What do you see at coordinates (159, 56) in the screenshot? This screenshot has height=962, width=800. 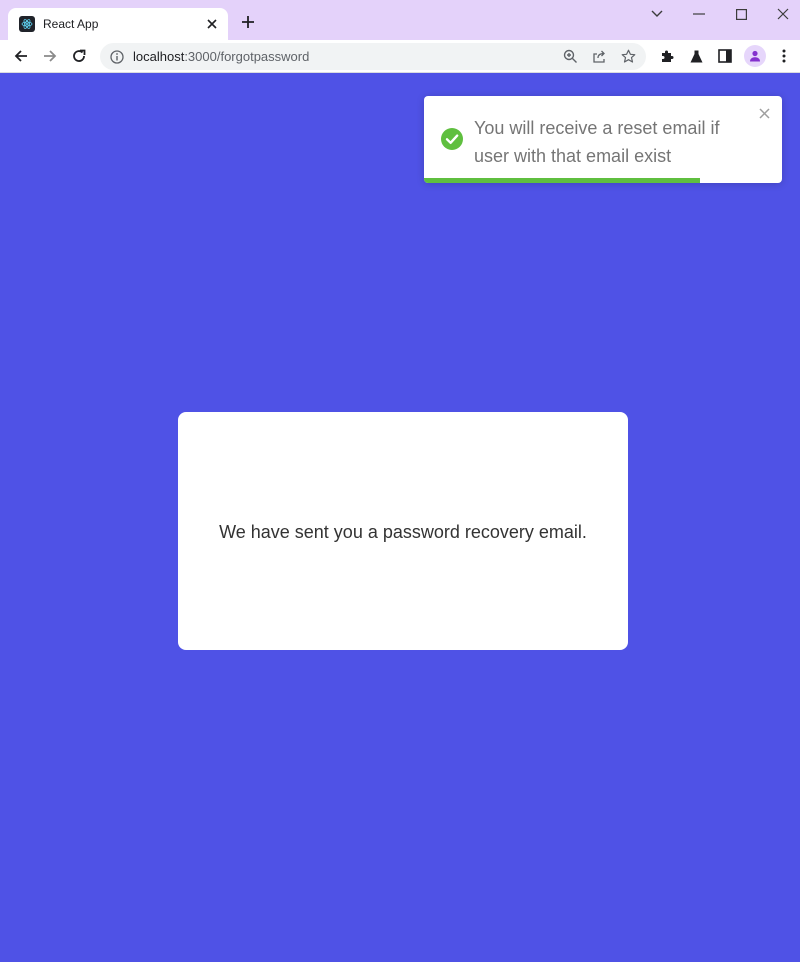 I see `url-host: localhost` at bounding box center [159, 56].